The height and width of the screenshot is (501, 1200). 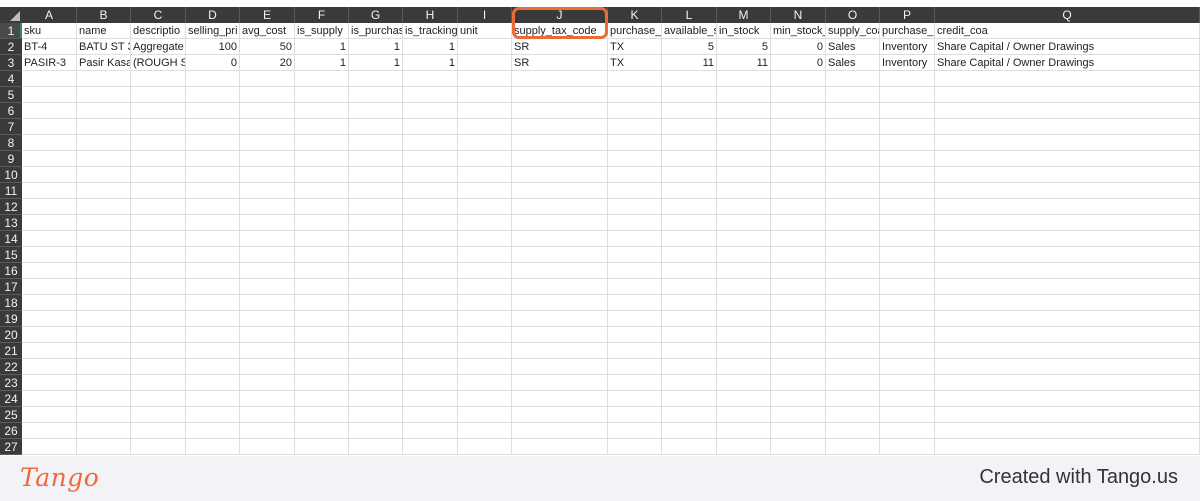 I want to click on row-header: 18, so click(x=11, y=303).